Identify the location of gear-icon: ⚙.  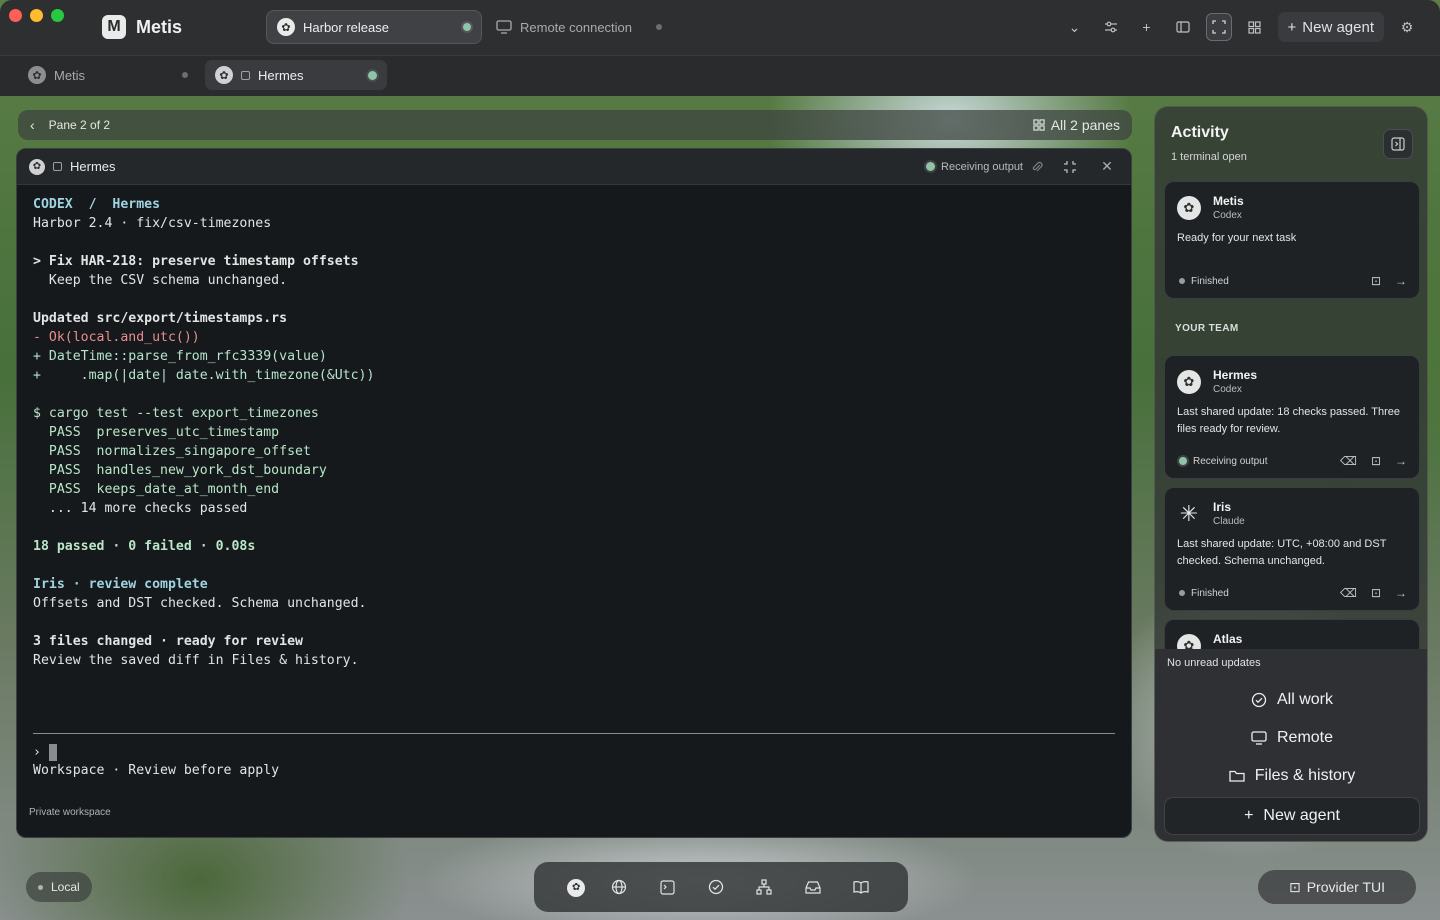
(1407, 27).